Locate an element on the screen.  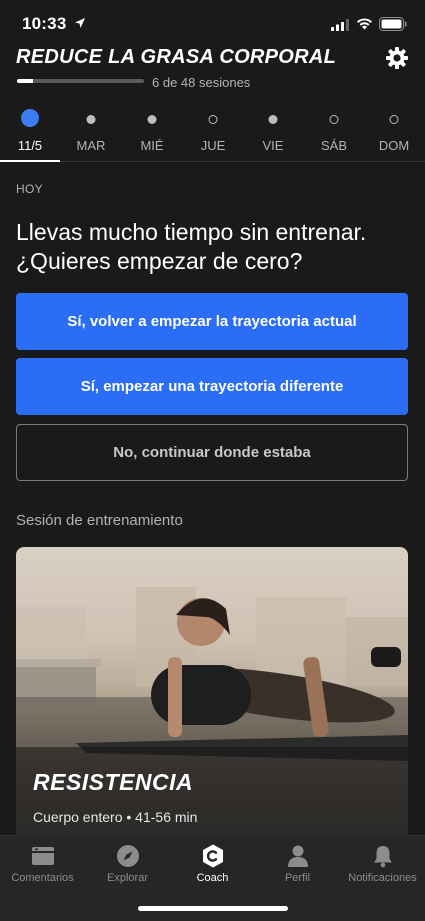
cellular-signal-icon is located at coordinates (340, 25).